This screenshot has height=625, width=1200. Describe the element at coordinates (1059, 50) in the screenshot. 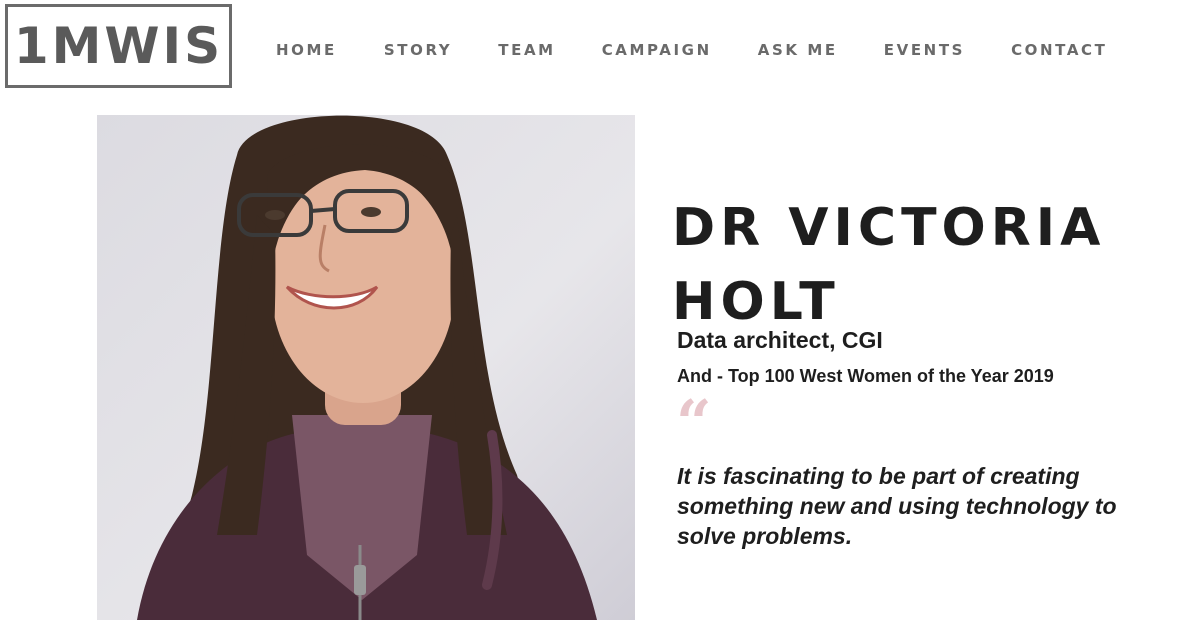

I see `nav-contact: CONTACT` at that location.